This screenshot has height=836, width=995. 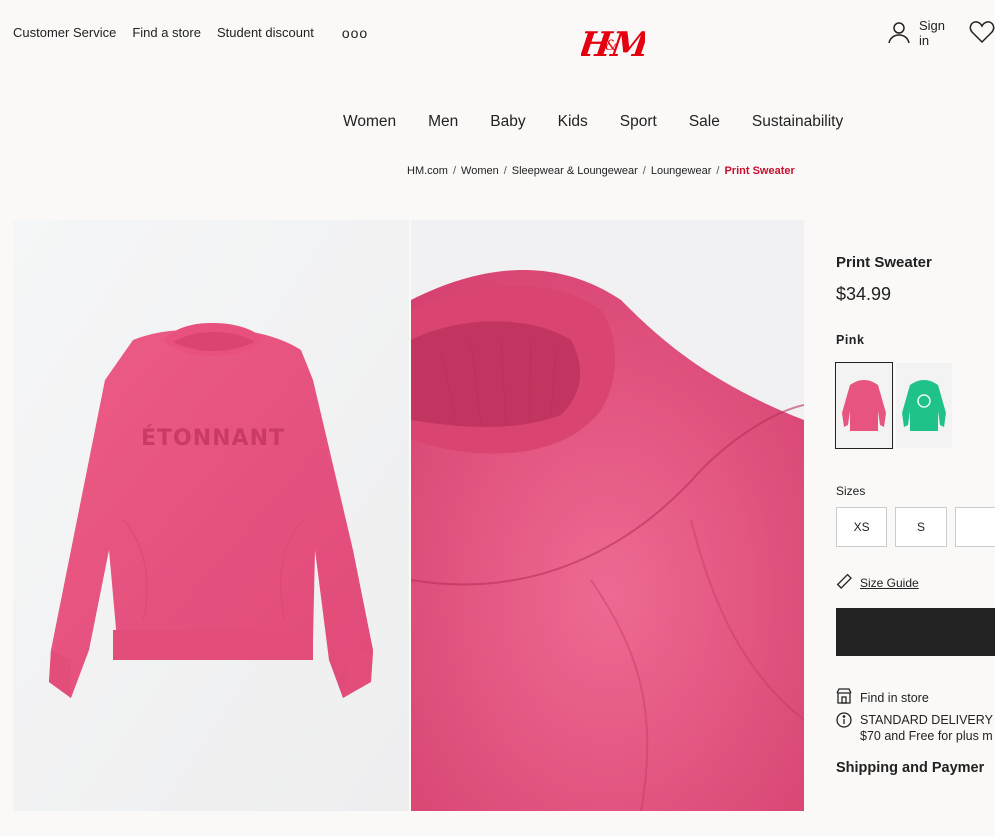 What do you see at coordinates (573, 122) in the screenshot?
I see `nav-kids: Kids` at bounding box center [573, 122].